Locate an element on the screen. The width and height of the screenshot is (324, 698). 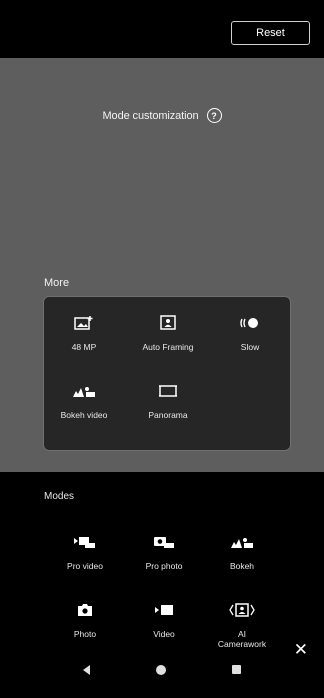
mode-tile-photo: Photo is located at coordinates (85, 619).